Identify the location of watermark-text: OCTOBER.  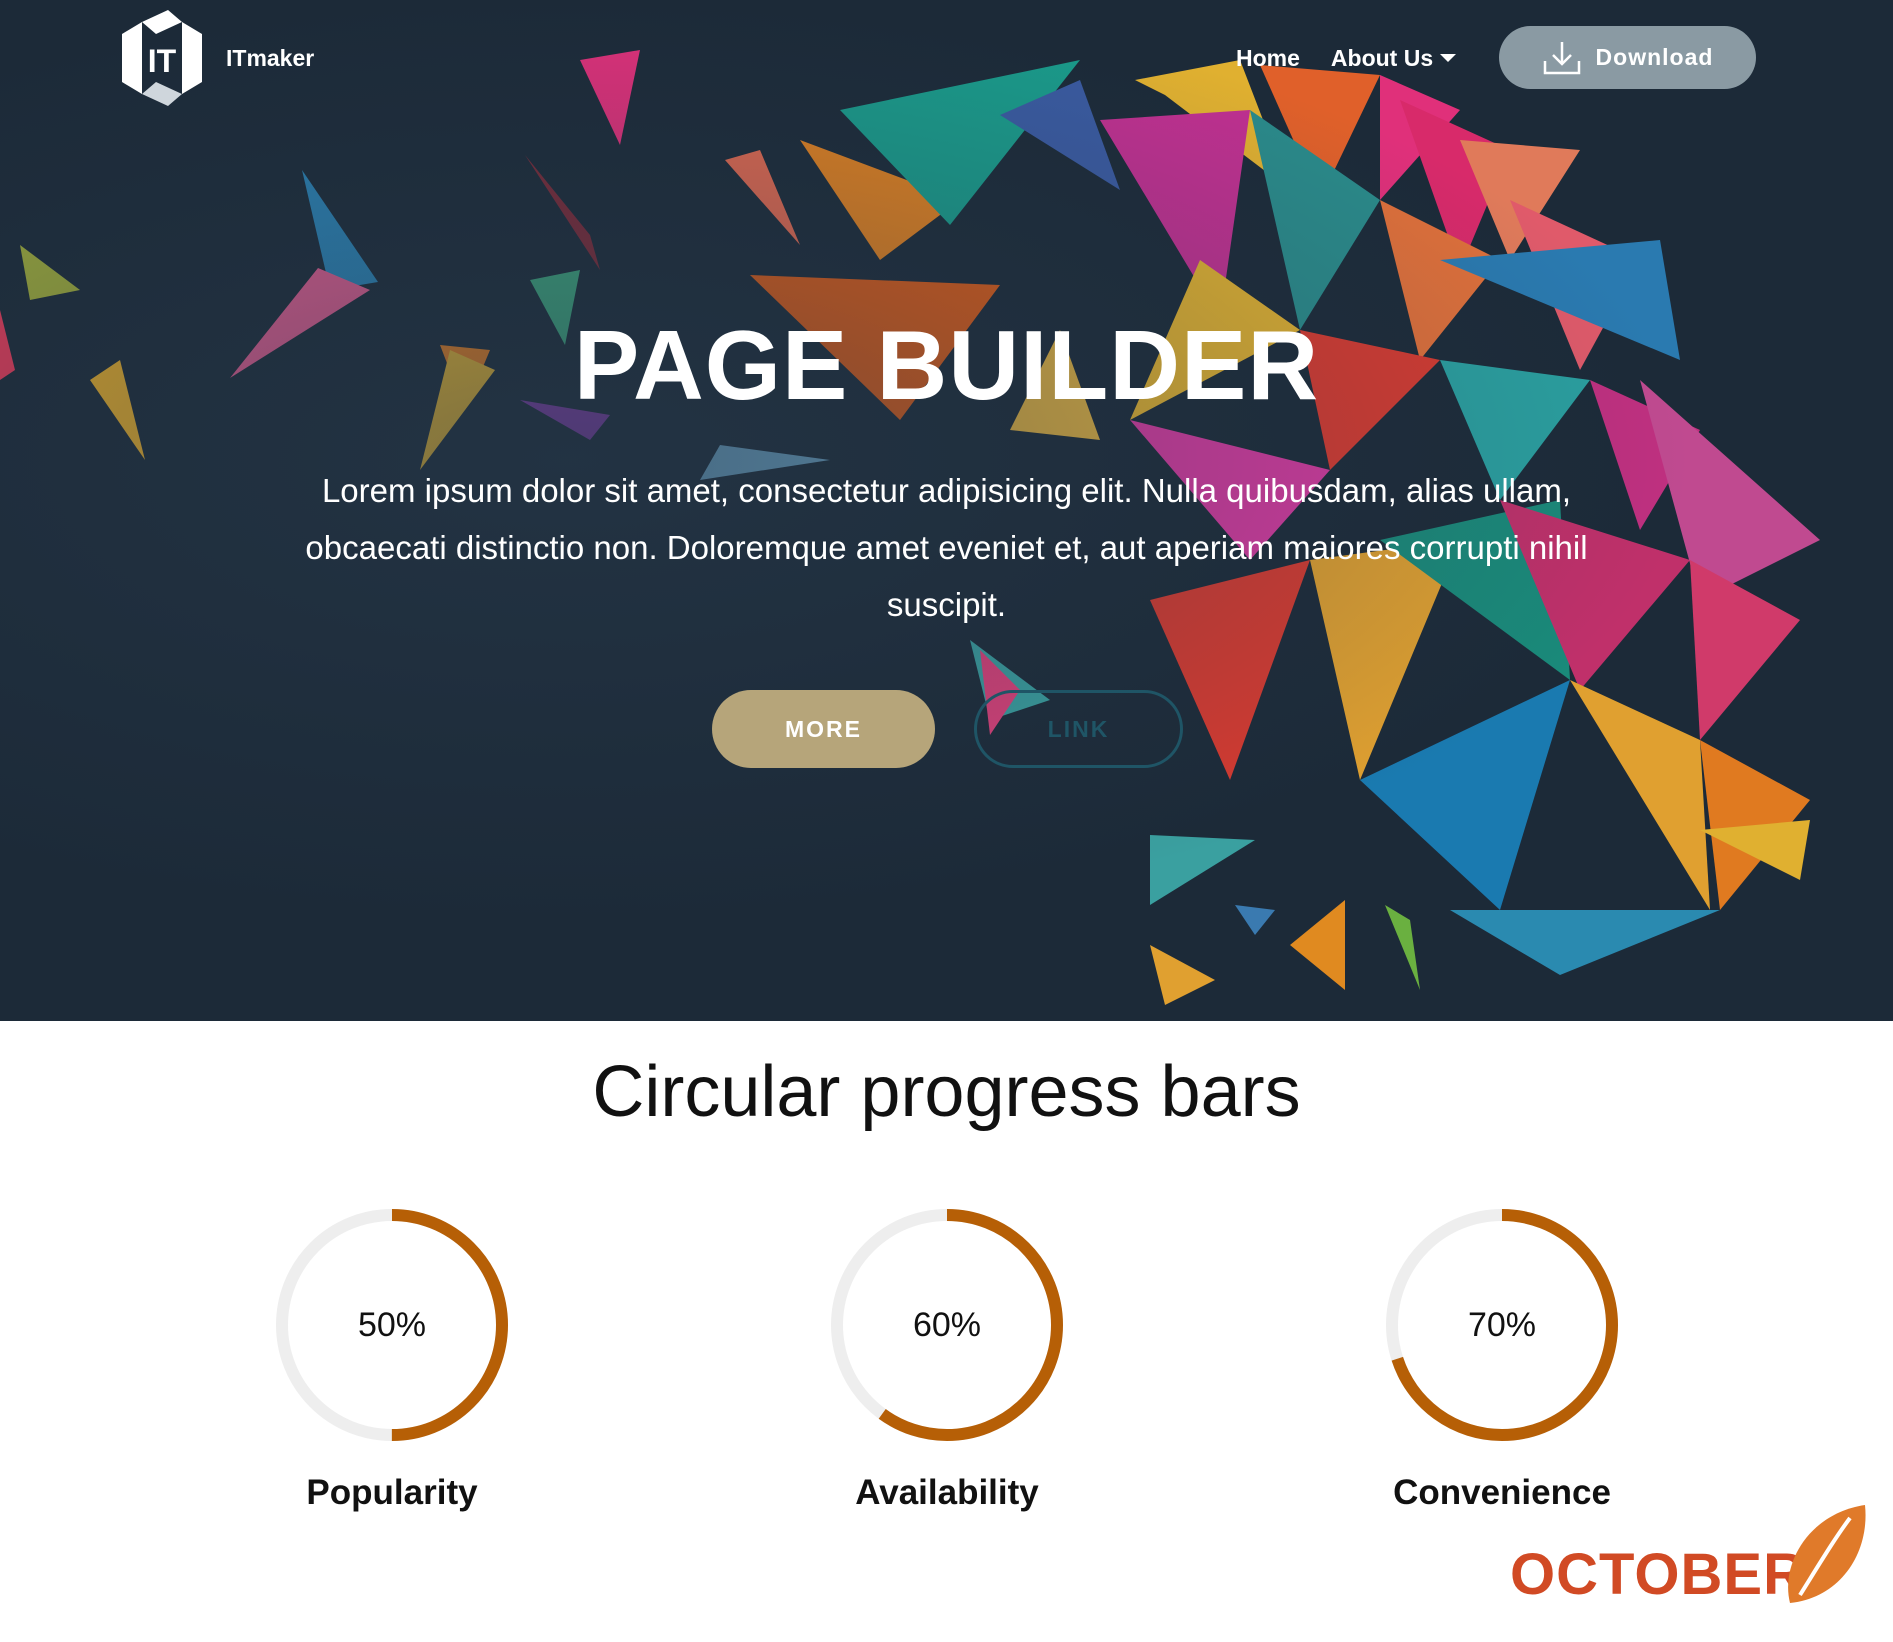
(1658, 1574).